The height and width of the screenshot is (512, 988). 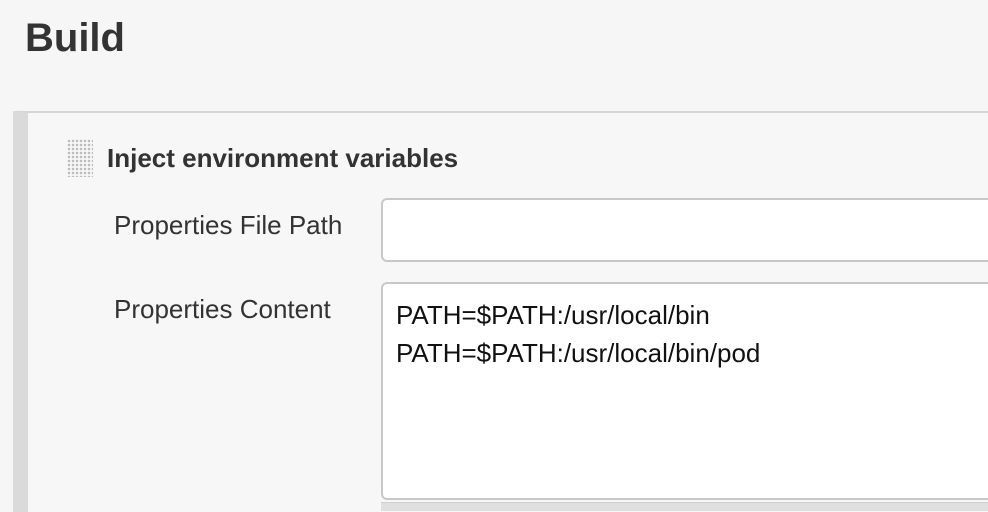 I want to click on build-step-title: Inject environment variables, so click(x=283, y=158).